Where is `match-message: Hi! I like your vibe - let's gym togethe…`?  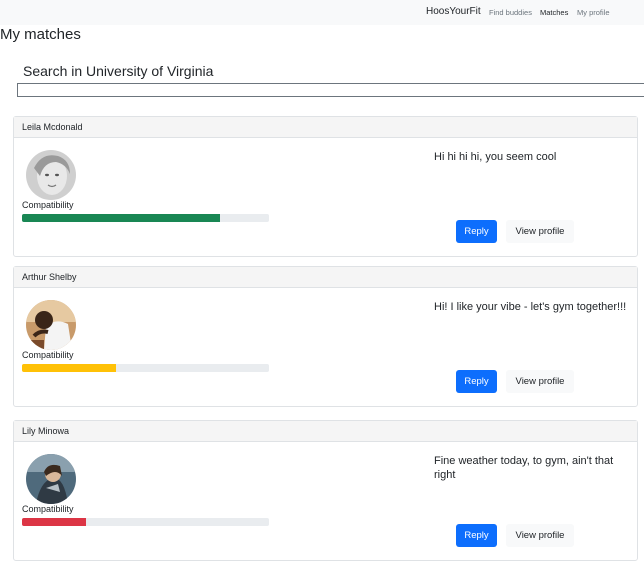 match-message: Hi! I like your vibe - let's gym togethe… is located at coordinates (530, 307).